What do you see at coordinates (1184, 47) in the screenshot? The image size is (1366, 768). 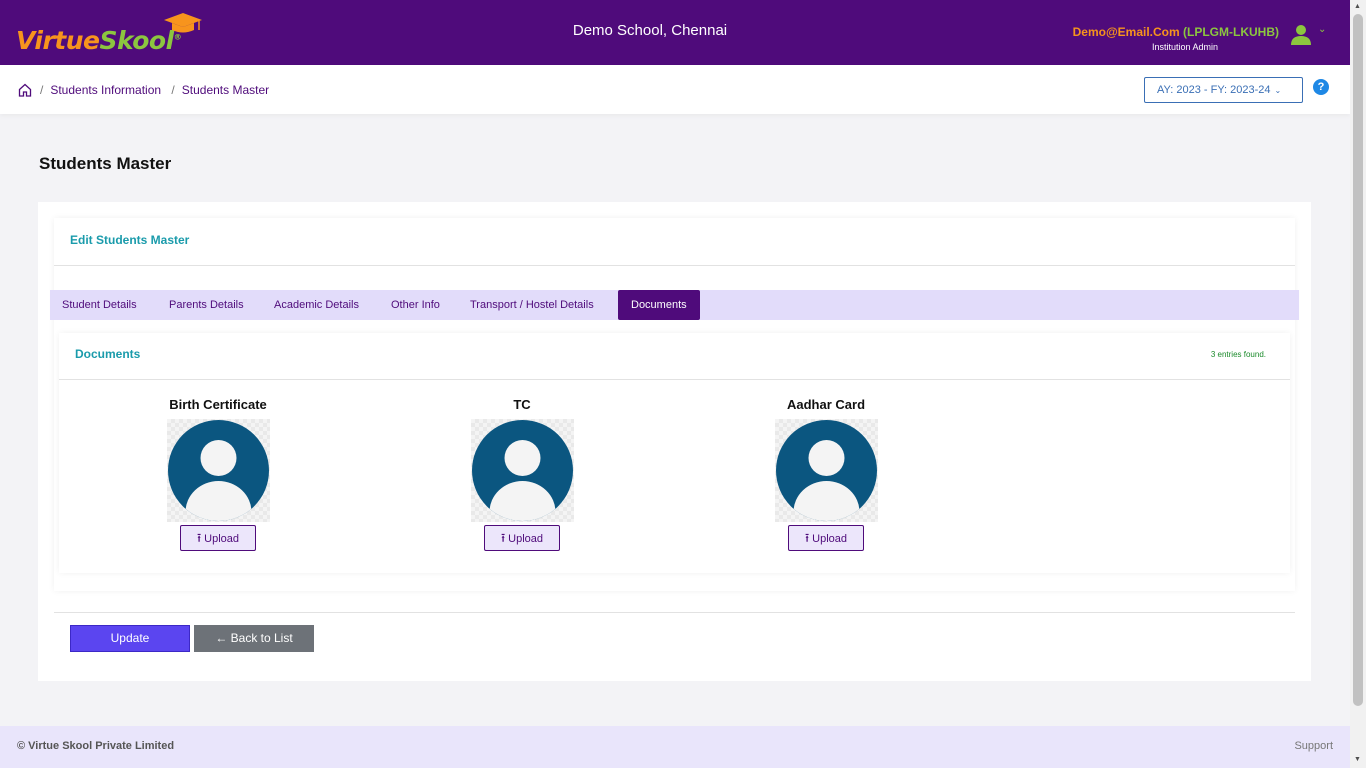 I see `user-role: Institution Admin` at bounding box center [1184, 47].